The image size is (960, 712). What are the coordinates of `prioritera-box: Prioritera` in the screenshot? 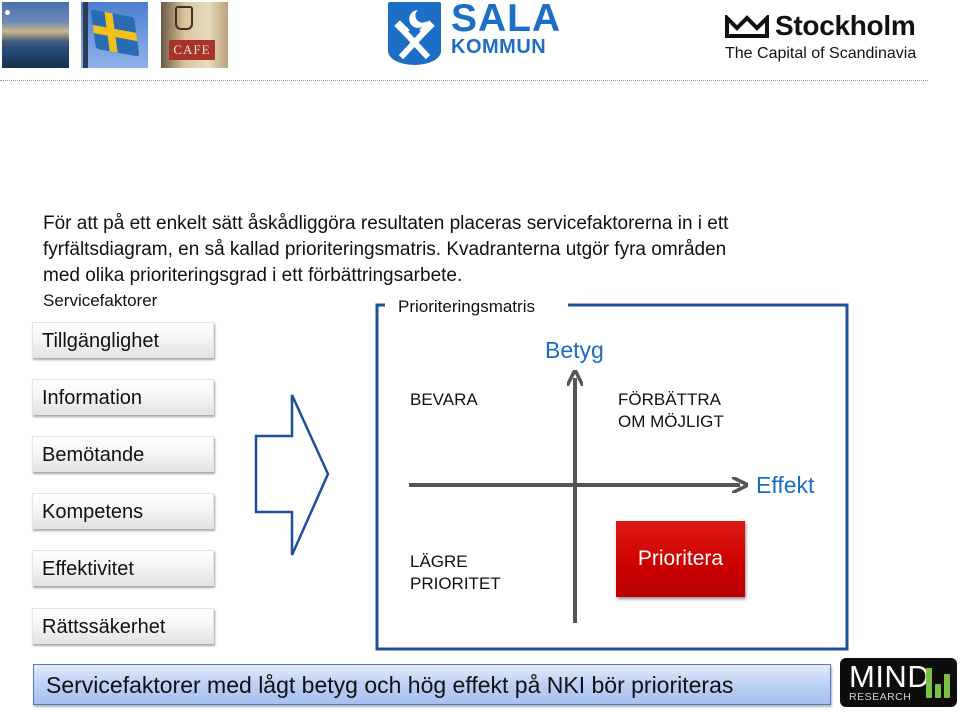 It's located at (680, 559).